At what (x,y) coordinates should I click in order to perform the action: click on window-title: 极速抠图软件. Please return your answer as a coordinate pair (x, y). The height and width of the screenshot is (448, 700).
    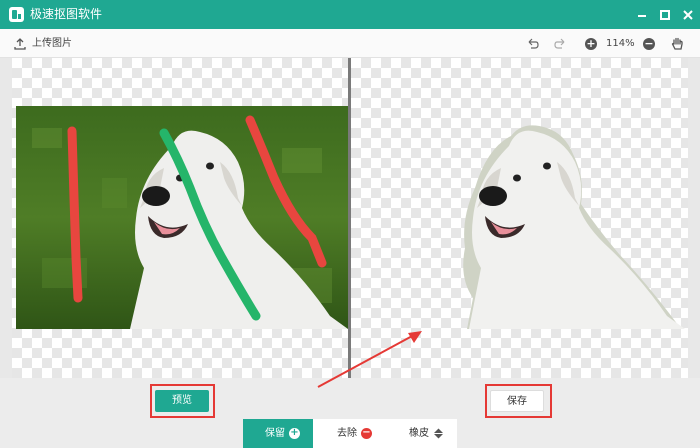
    Looking at the image, I should click on (66, 14).